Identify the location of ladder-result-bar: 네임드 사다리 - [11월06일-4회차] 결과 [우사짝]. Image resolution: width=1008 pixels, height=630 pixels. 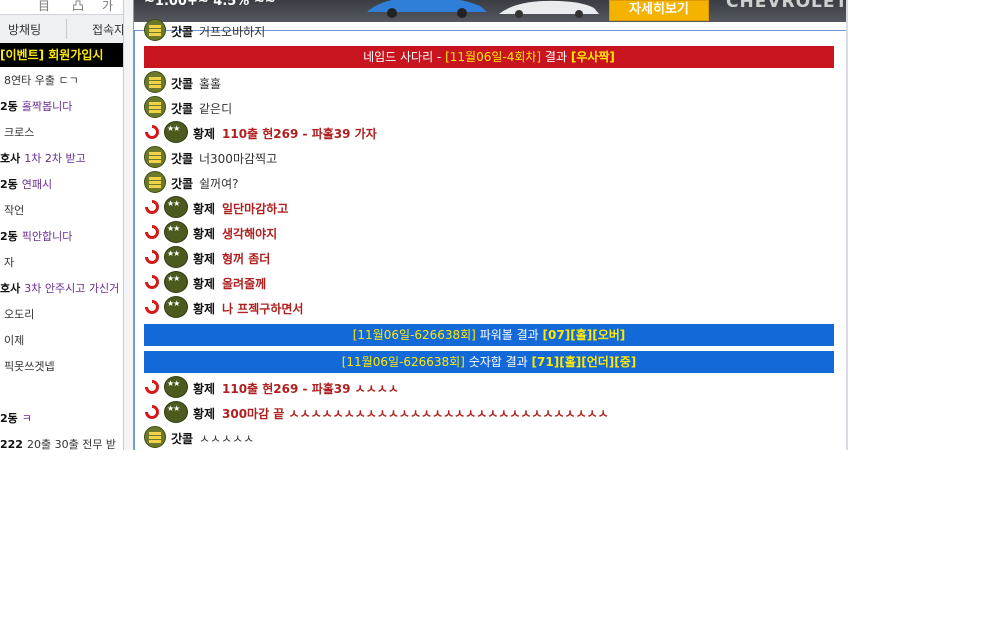
(489, 57).